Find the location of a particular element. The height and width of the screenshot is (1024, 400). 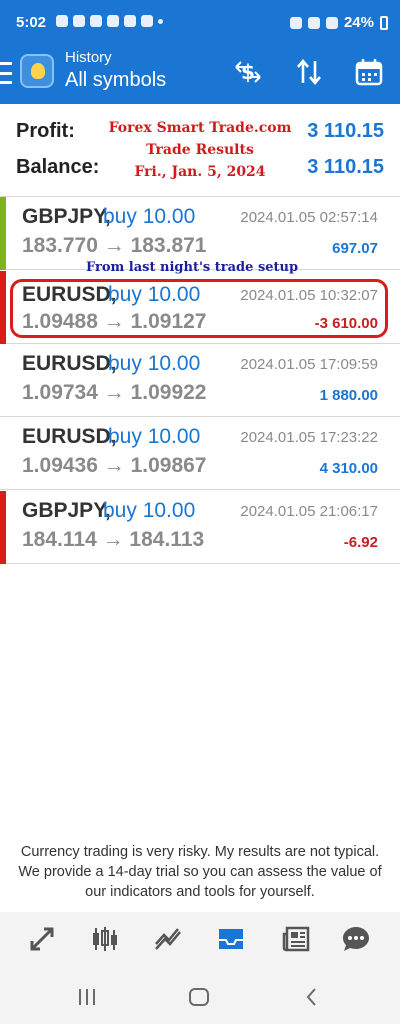

chat-icon is located at coordinates (356, 939).